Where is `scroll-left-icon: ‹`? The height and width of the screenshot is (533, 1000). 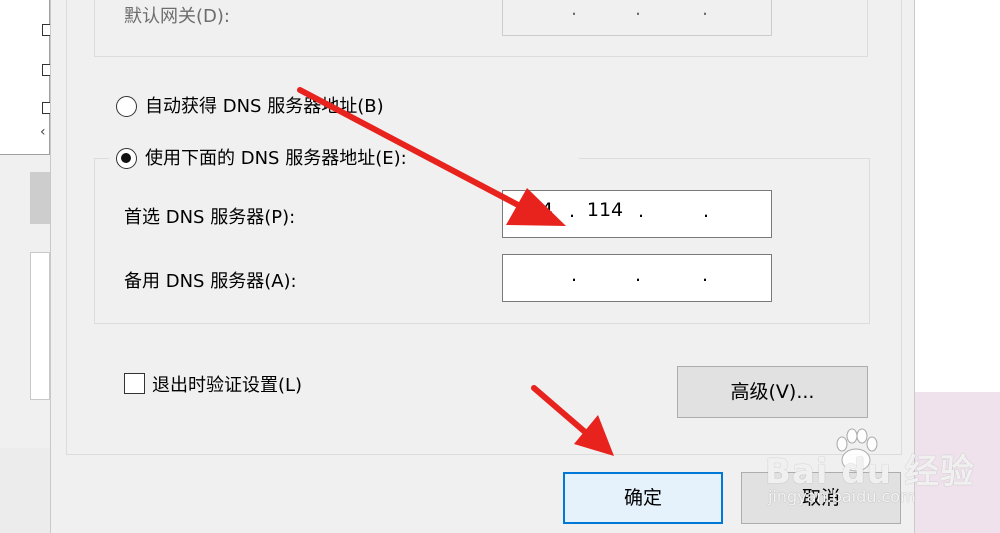
scroll-left-icon: ‹ is located at coordinates (43, 132).